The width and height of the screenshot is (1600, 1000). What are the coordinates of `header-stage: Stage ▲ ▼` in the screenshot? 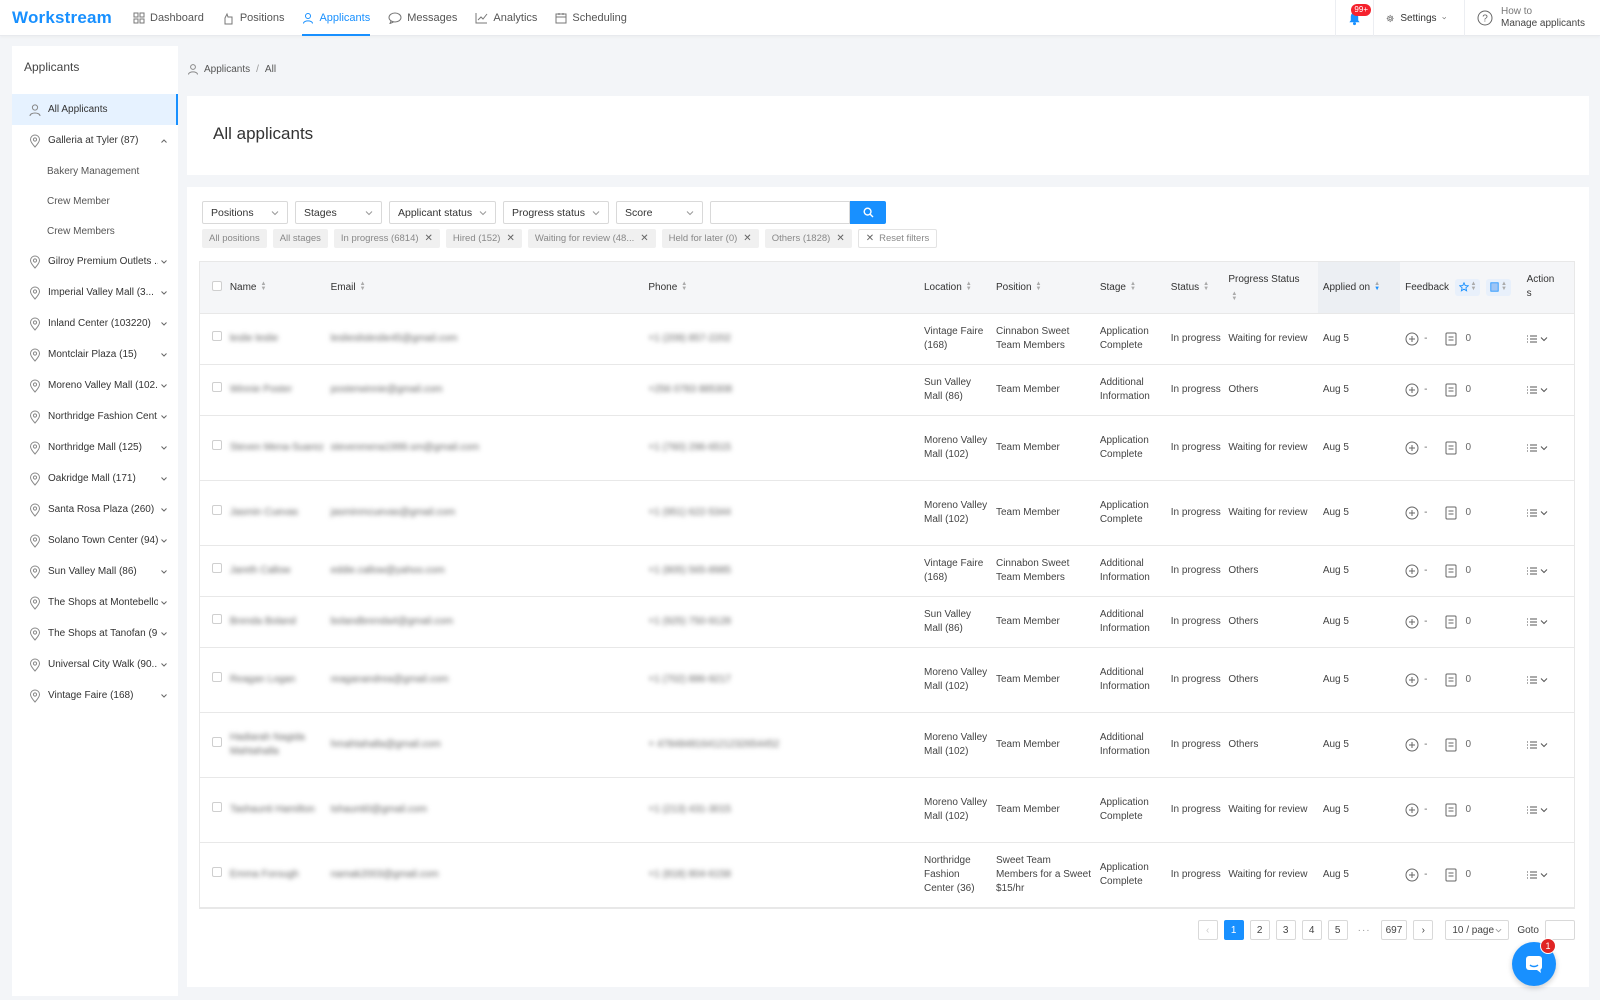 It's located at (1135, 288).